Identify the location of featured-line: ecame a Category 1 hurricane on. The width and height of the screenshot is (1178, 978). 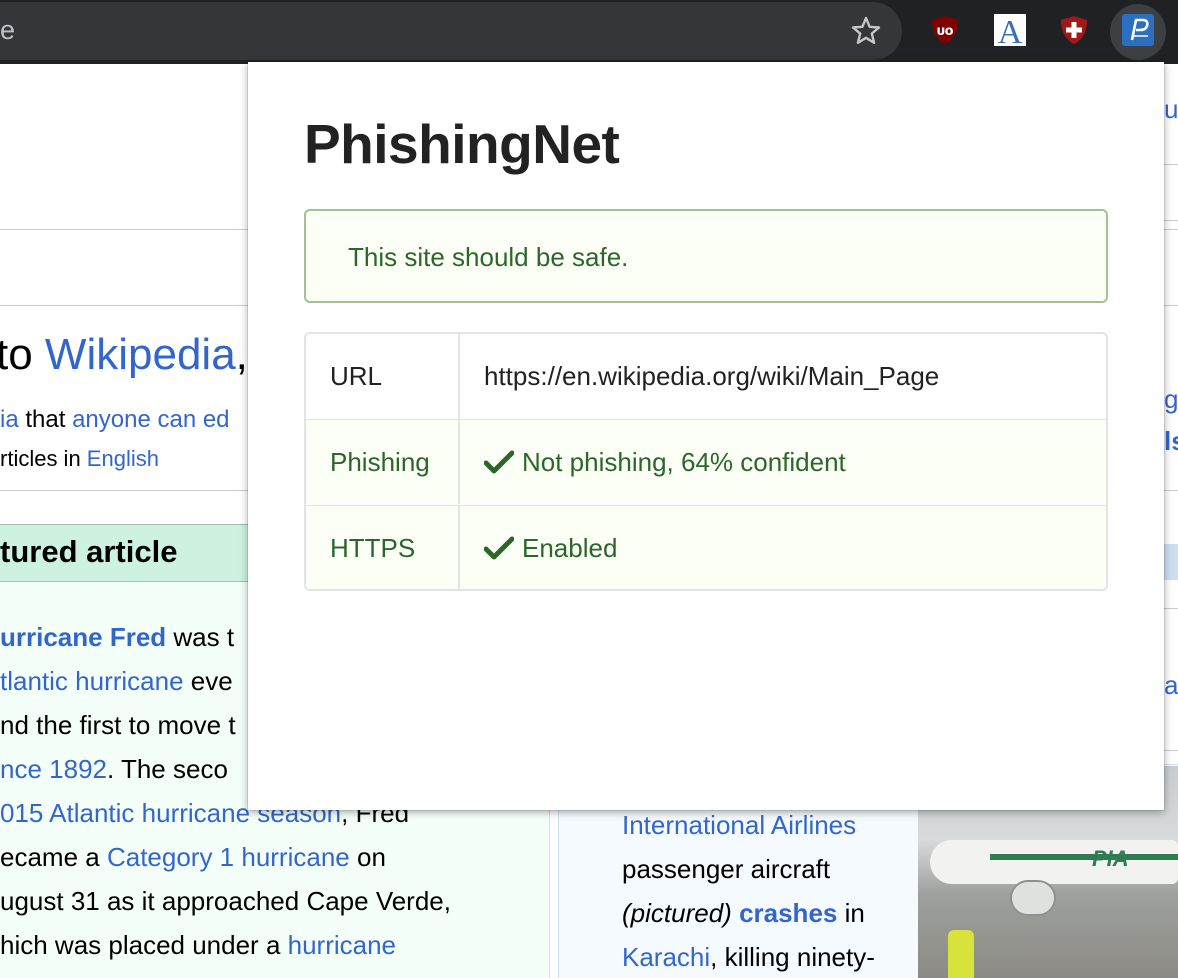
(193, 857).